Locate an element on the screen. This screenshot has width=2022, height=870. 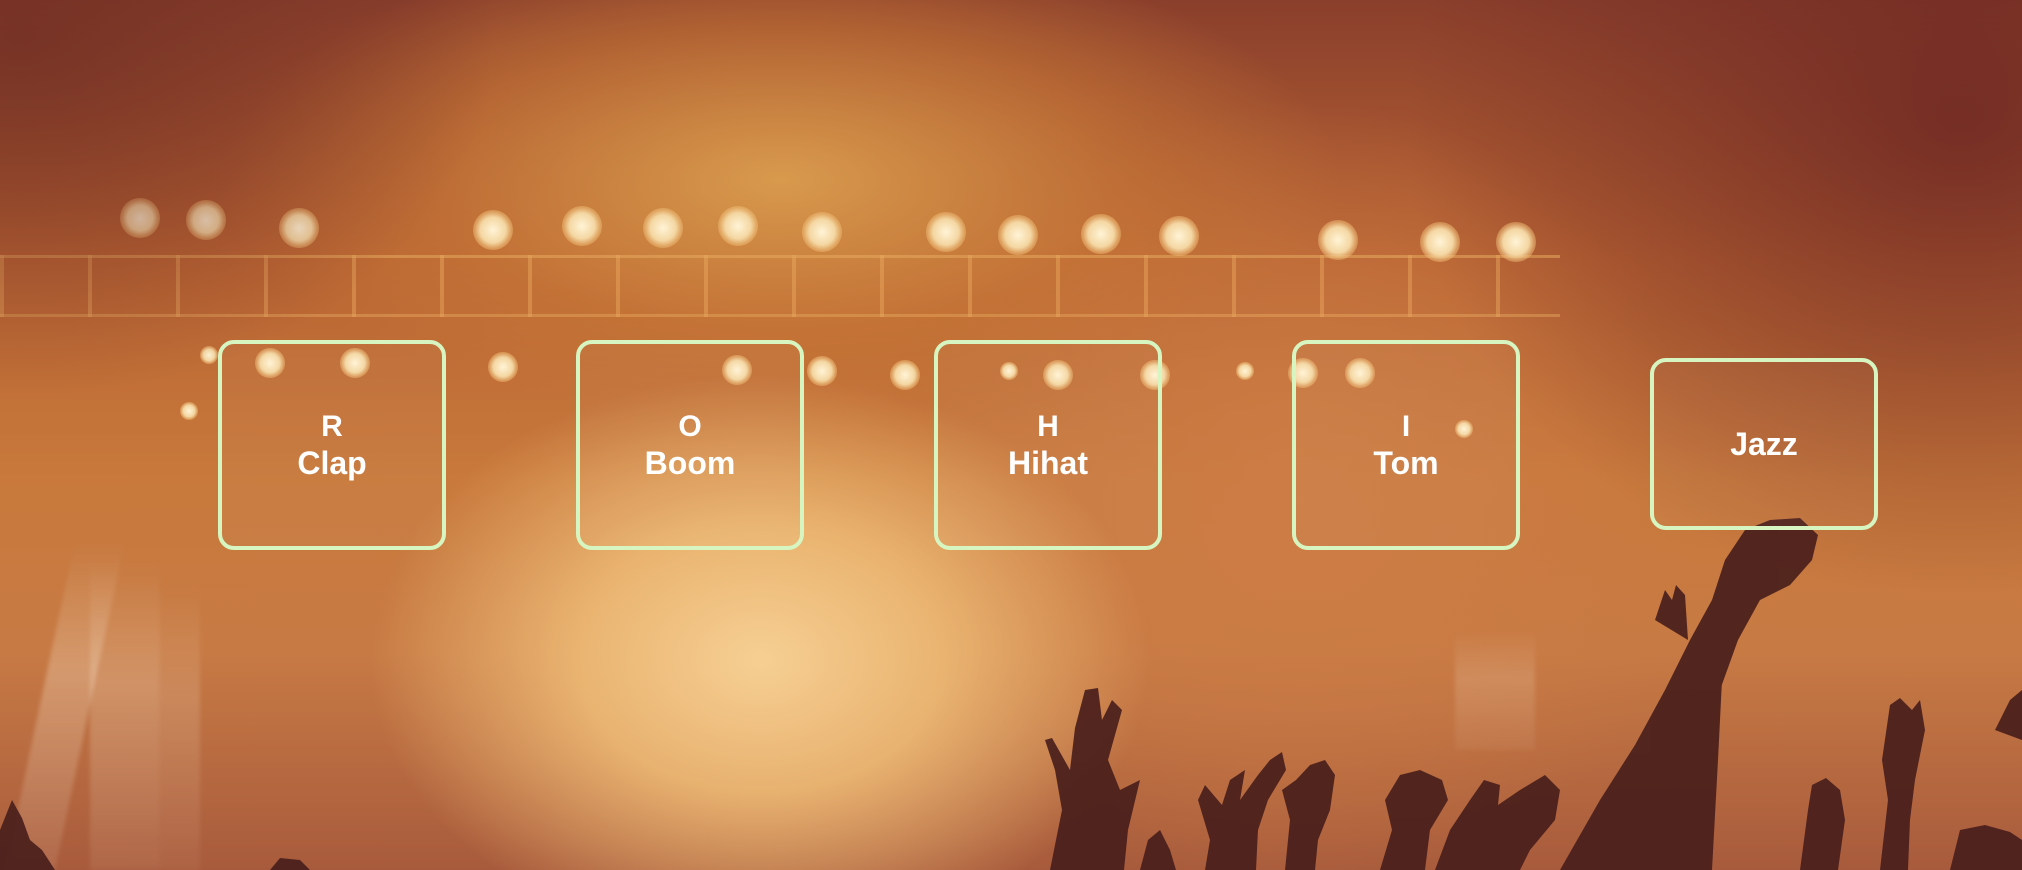
drum-pad-sound: Clap is located at coordinates (332, 463).